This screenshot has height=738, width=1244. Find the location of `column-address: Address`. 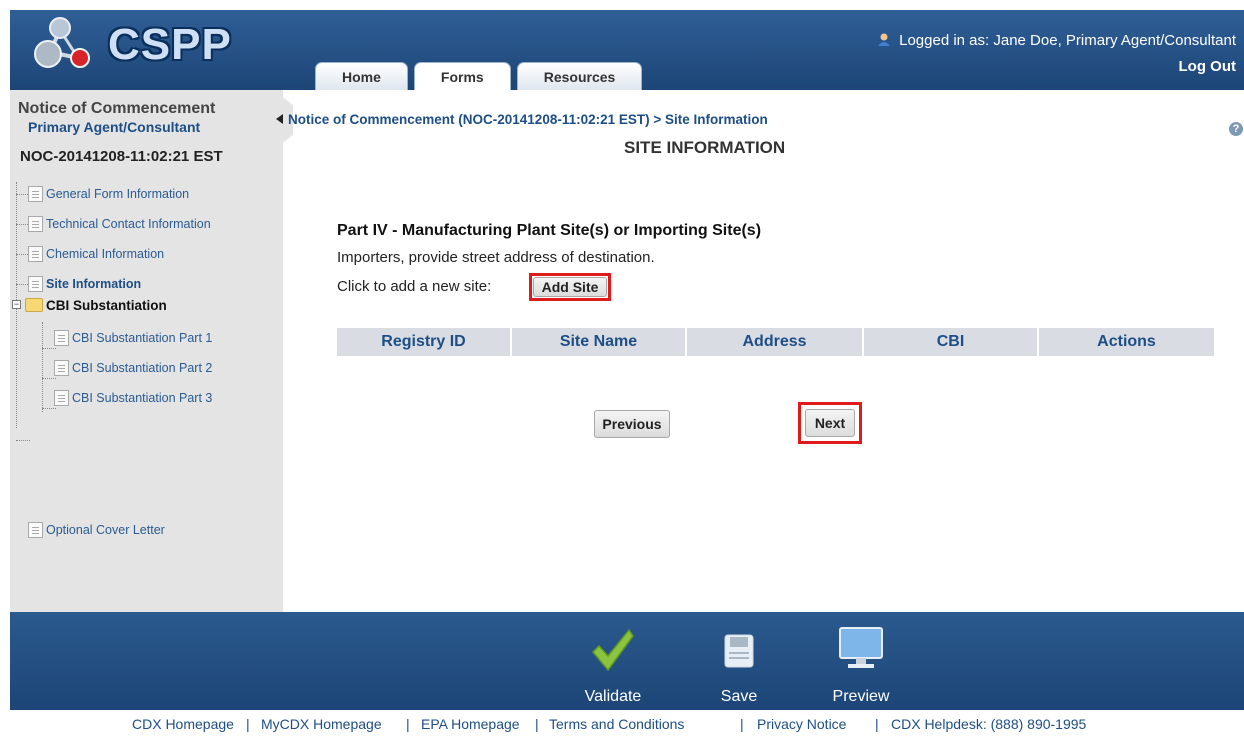

column-address: Address is located at coordinates (775, 342).